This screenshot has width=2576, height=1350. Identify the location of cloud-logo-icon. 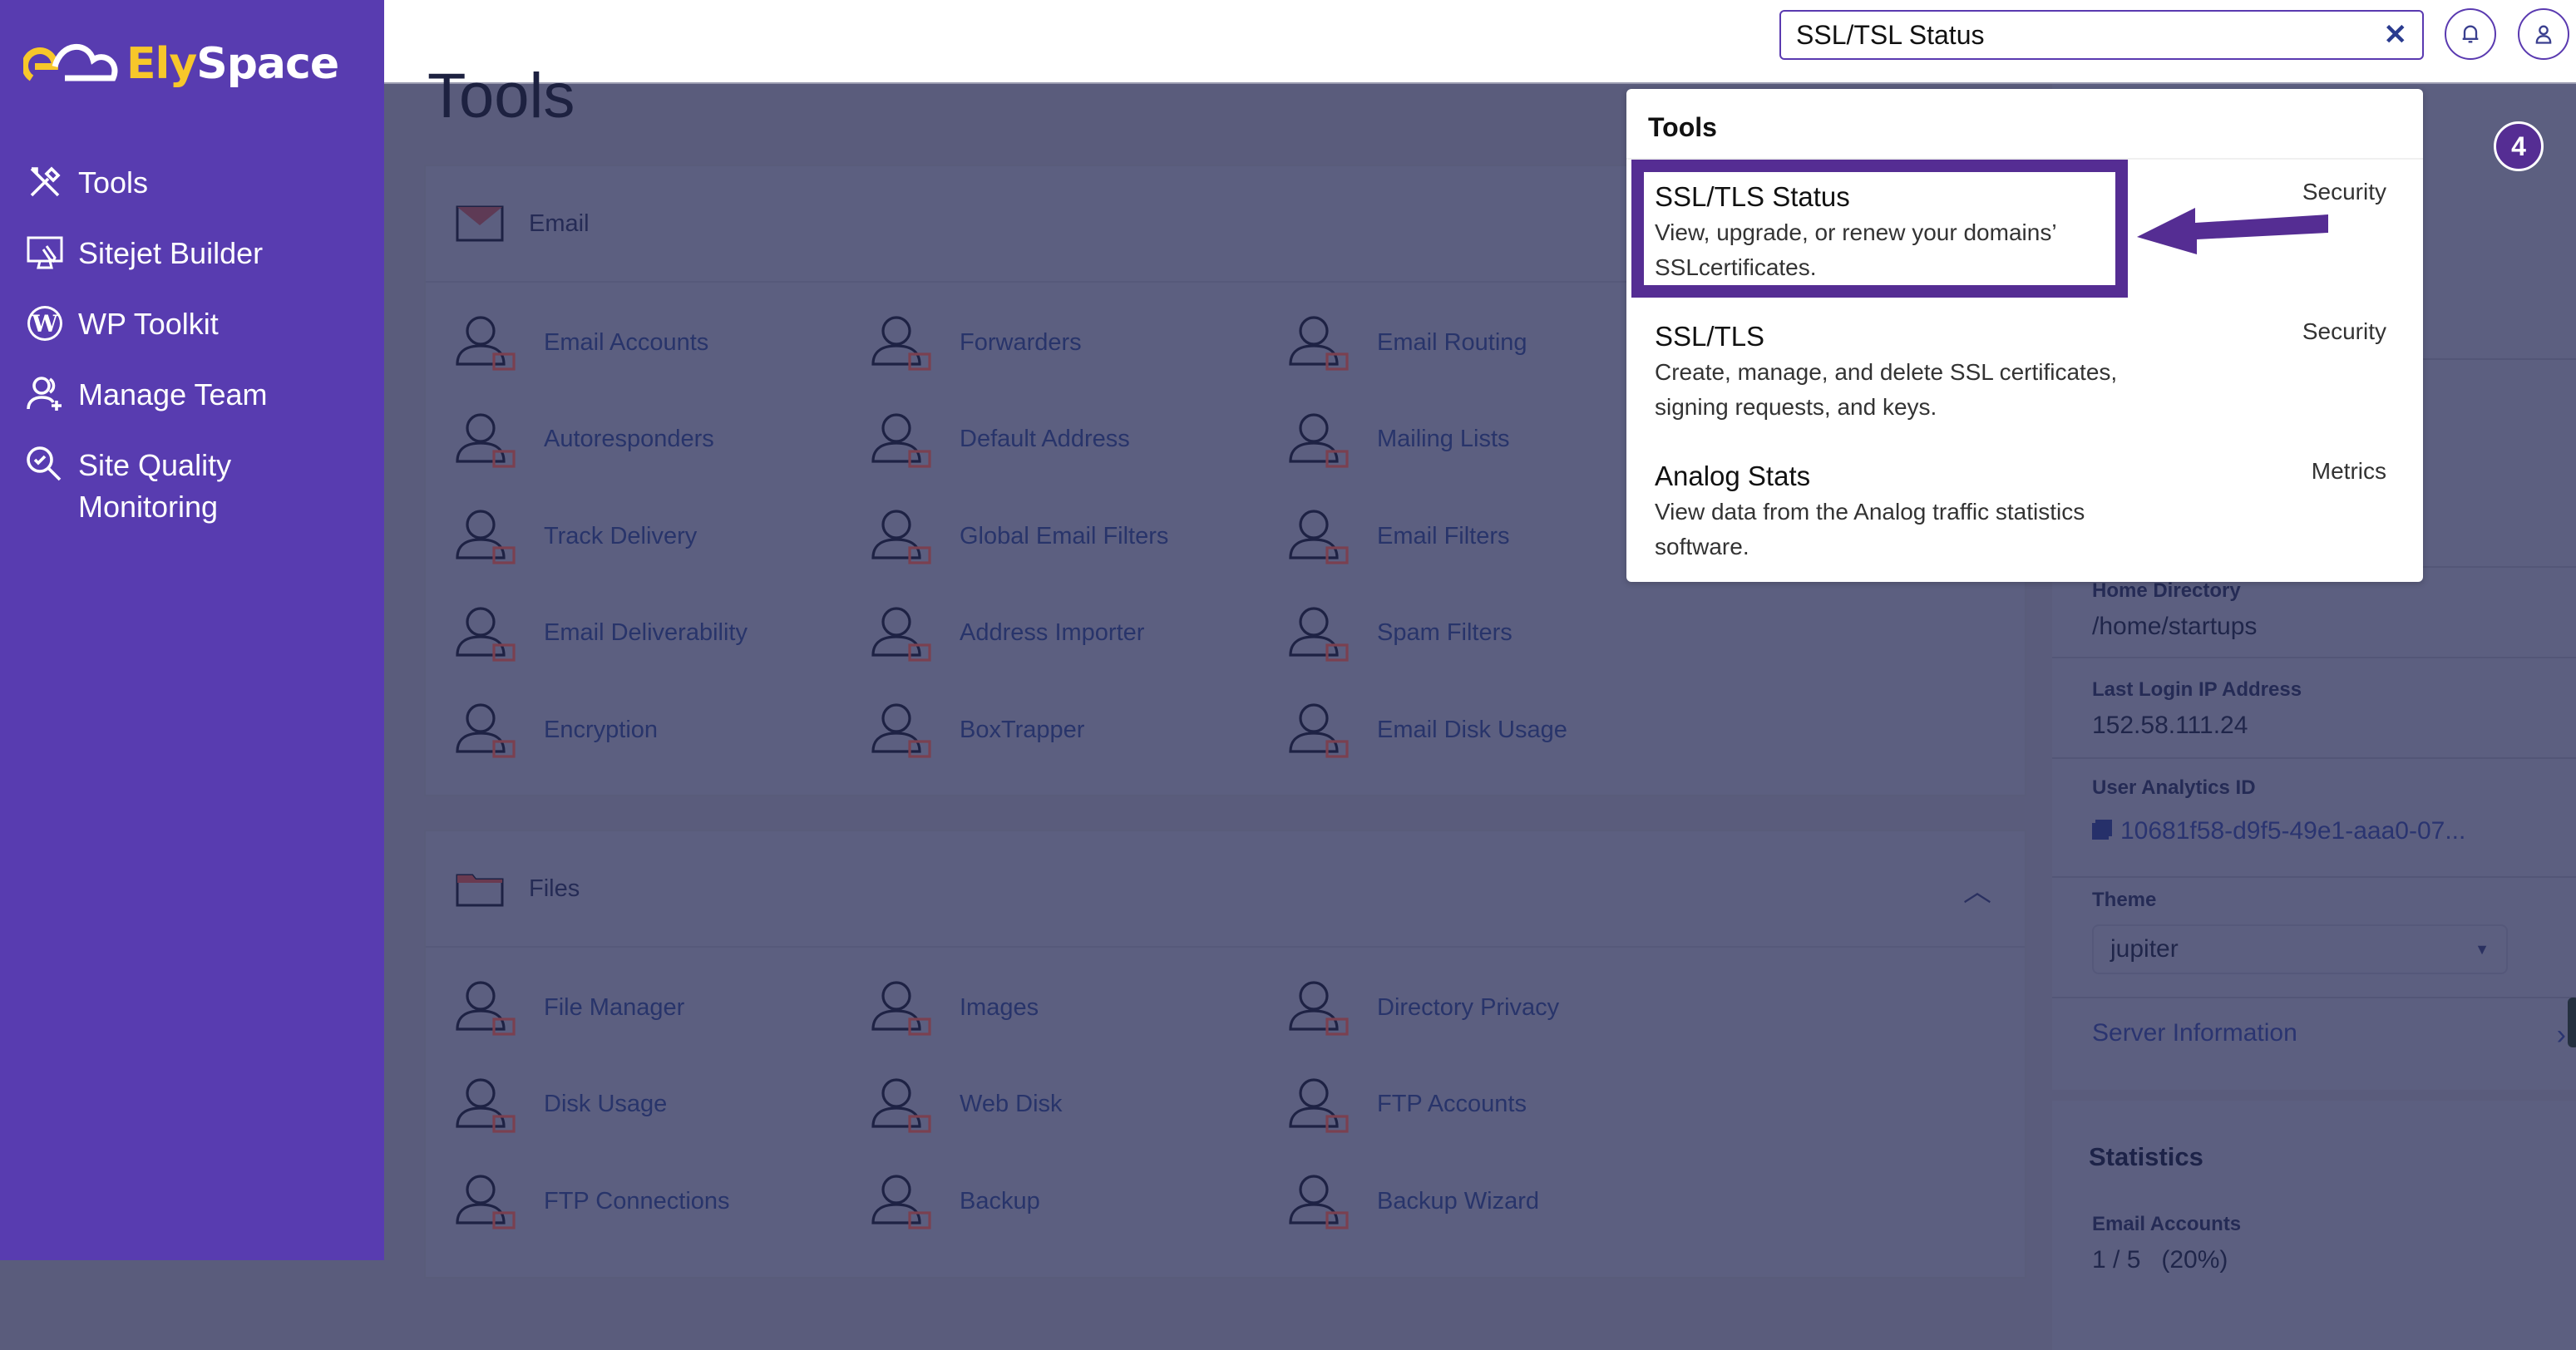
(70, 62).